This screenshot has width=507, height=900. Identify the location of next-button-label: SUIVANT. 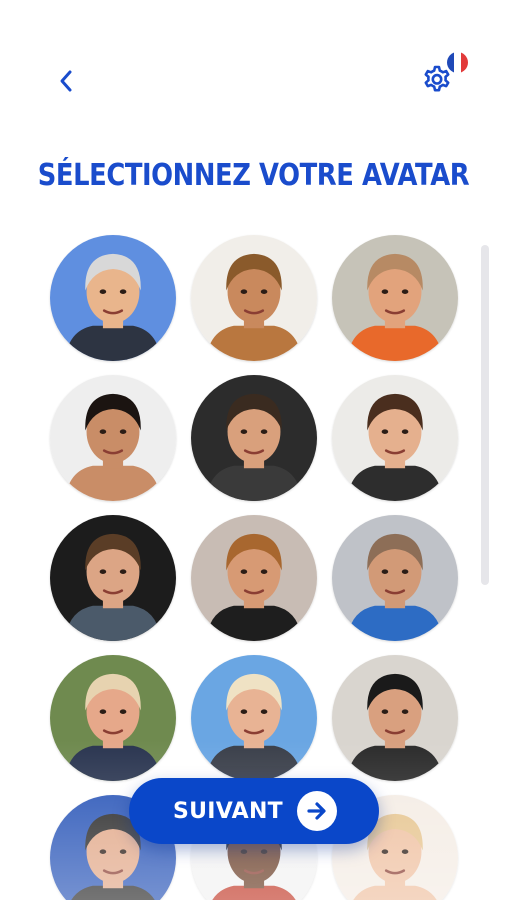
(228, 811).